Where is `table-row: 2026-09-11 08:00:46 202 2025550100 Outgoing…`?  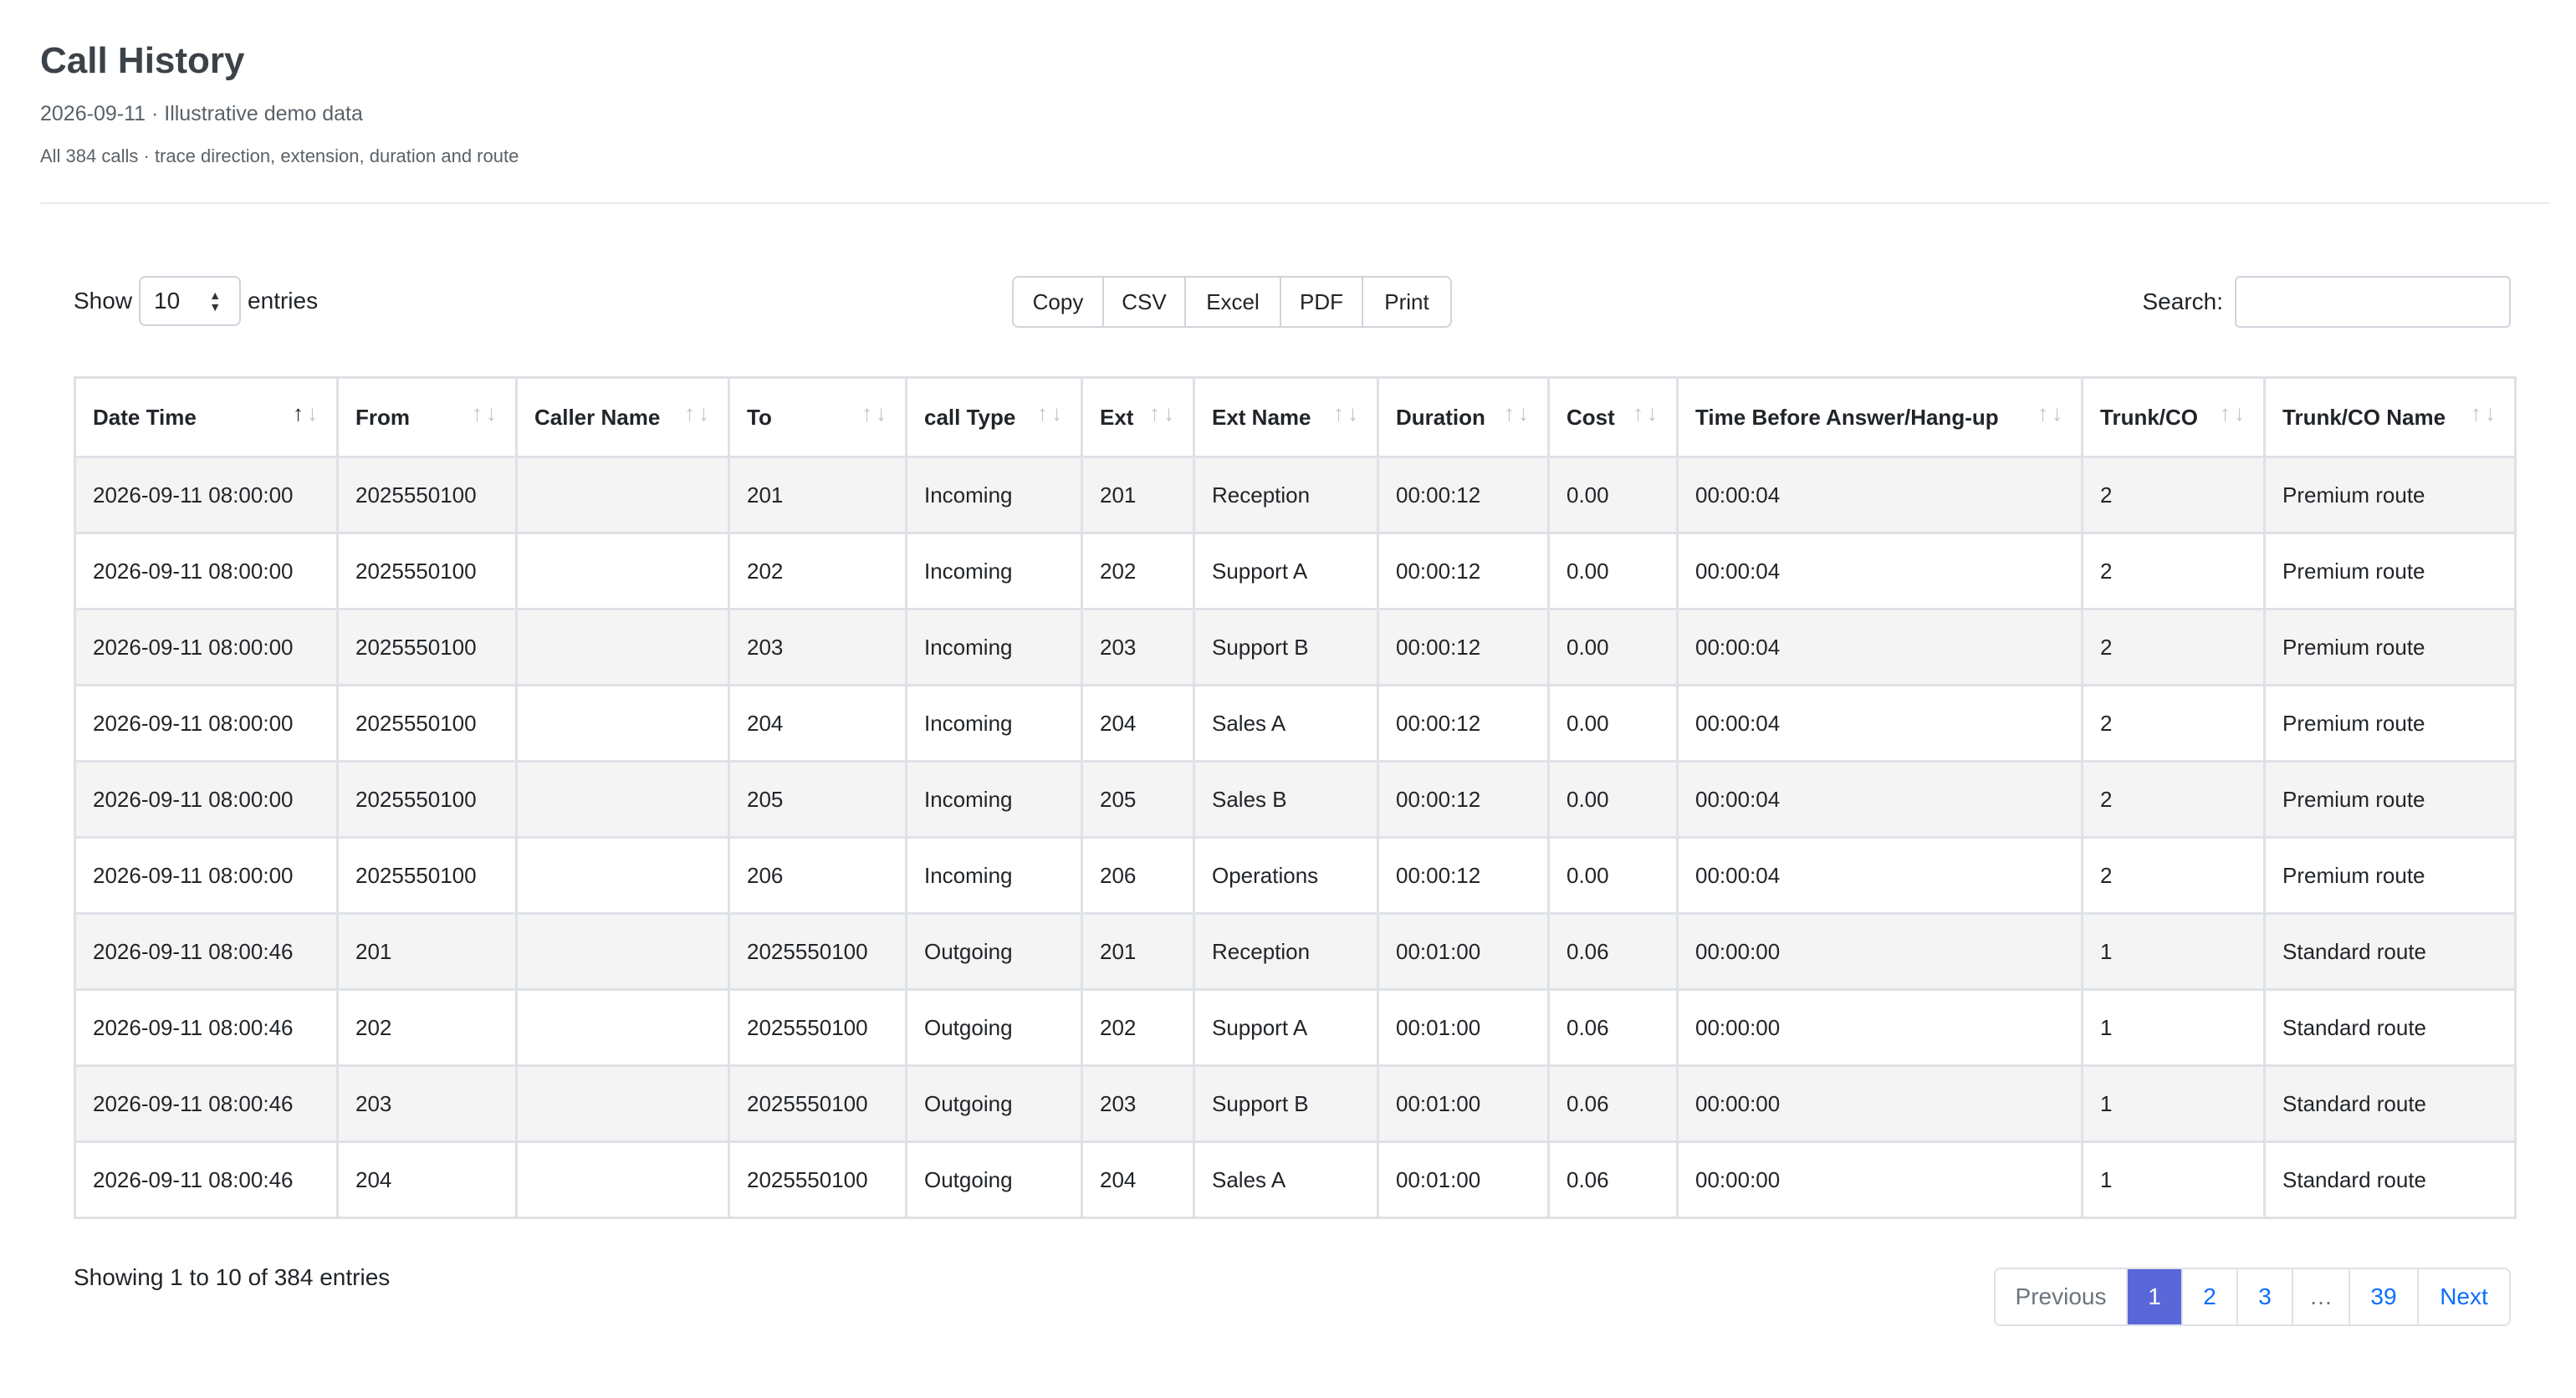 table-row: 2026-09-11 08:00:46 202 2025550100 Outgoing… is located at coordinates (1295, 1027).